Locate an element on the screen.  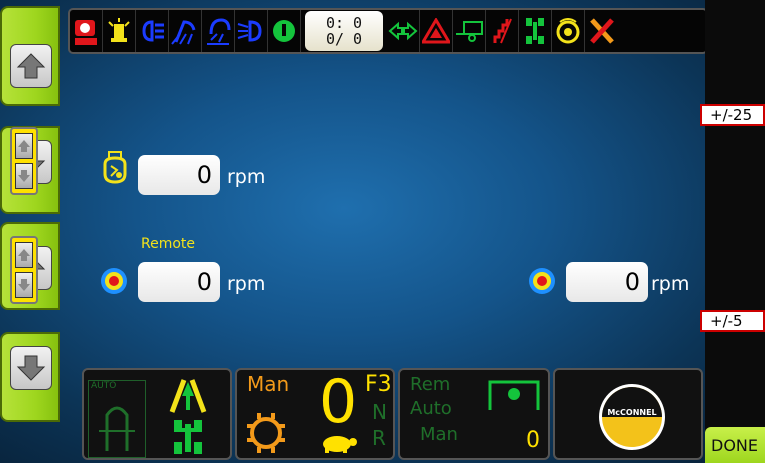
arrow-down-icon is located at coordinates (31, 368).